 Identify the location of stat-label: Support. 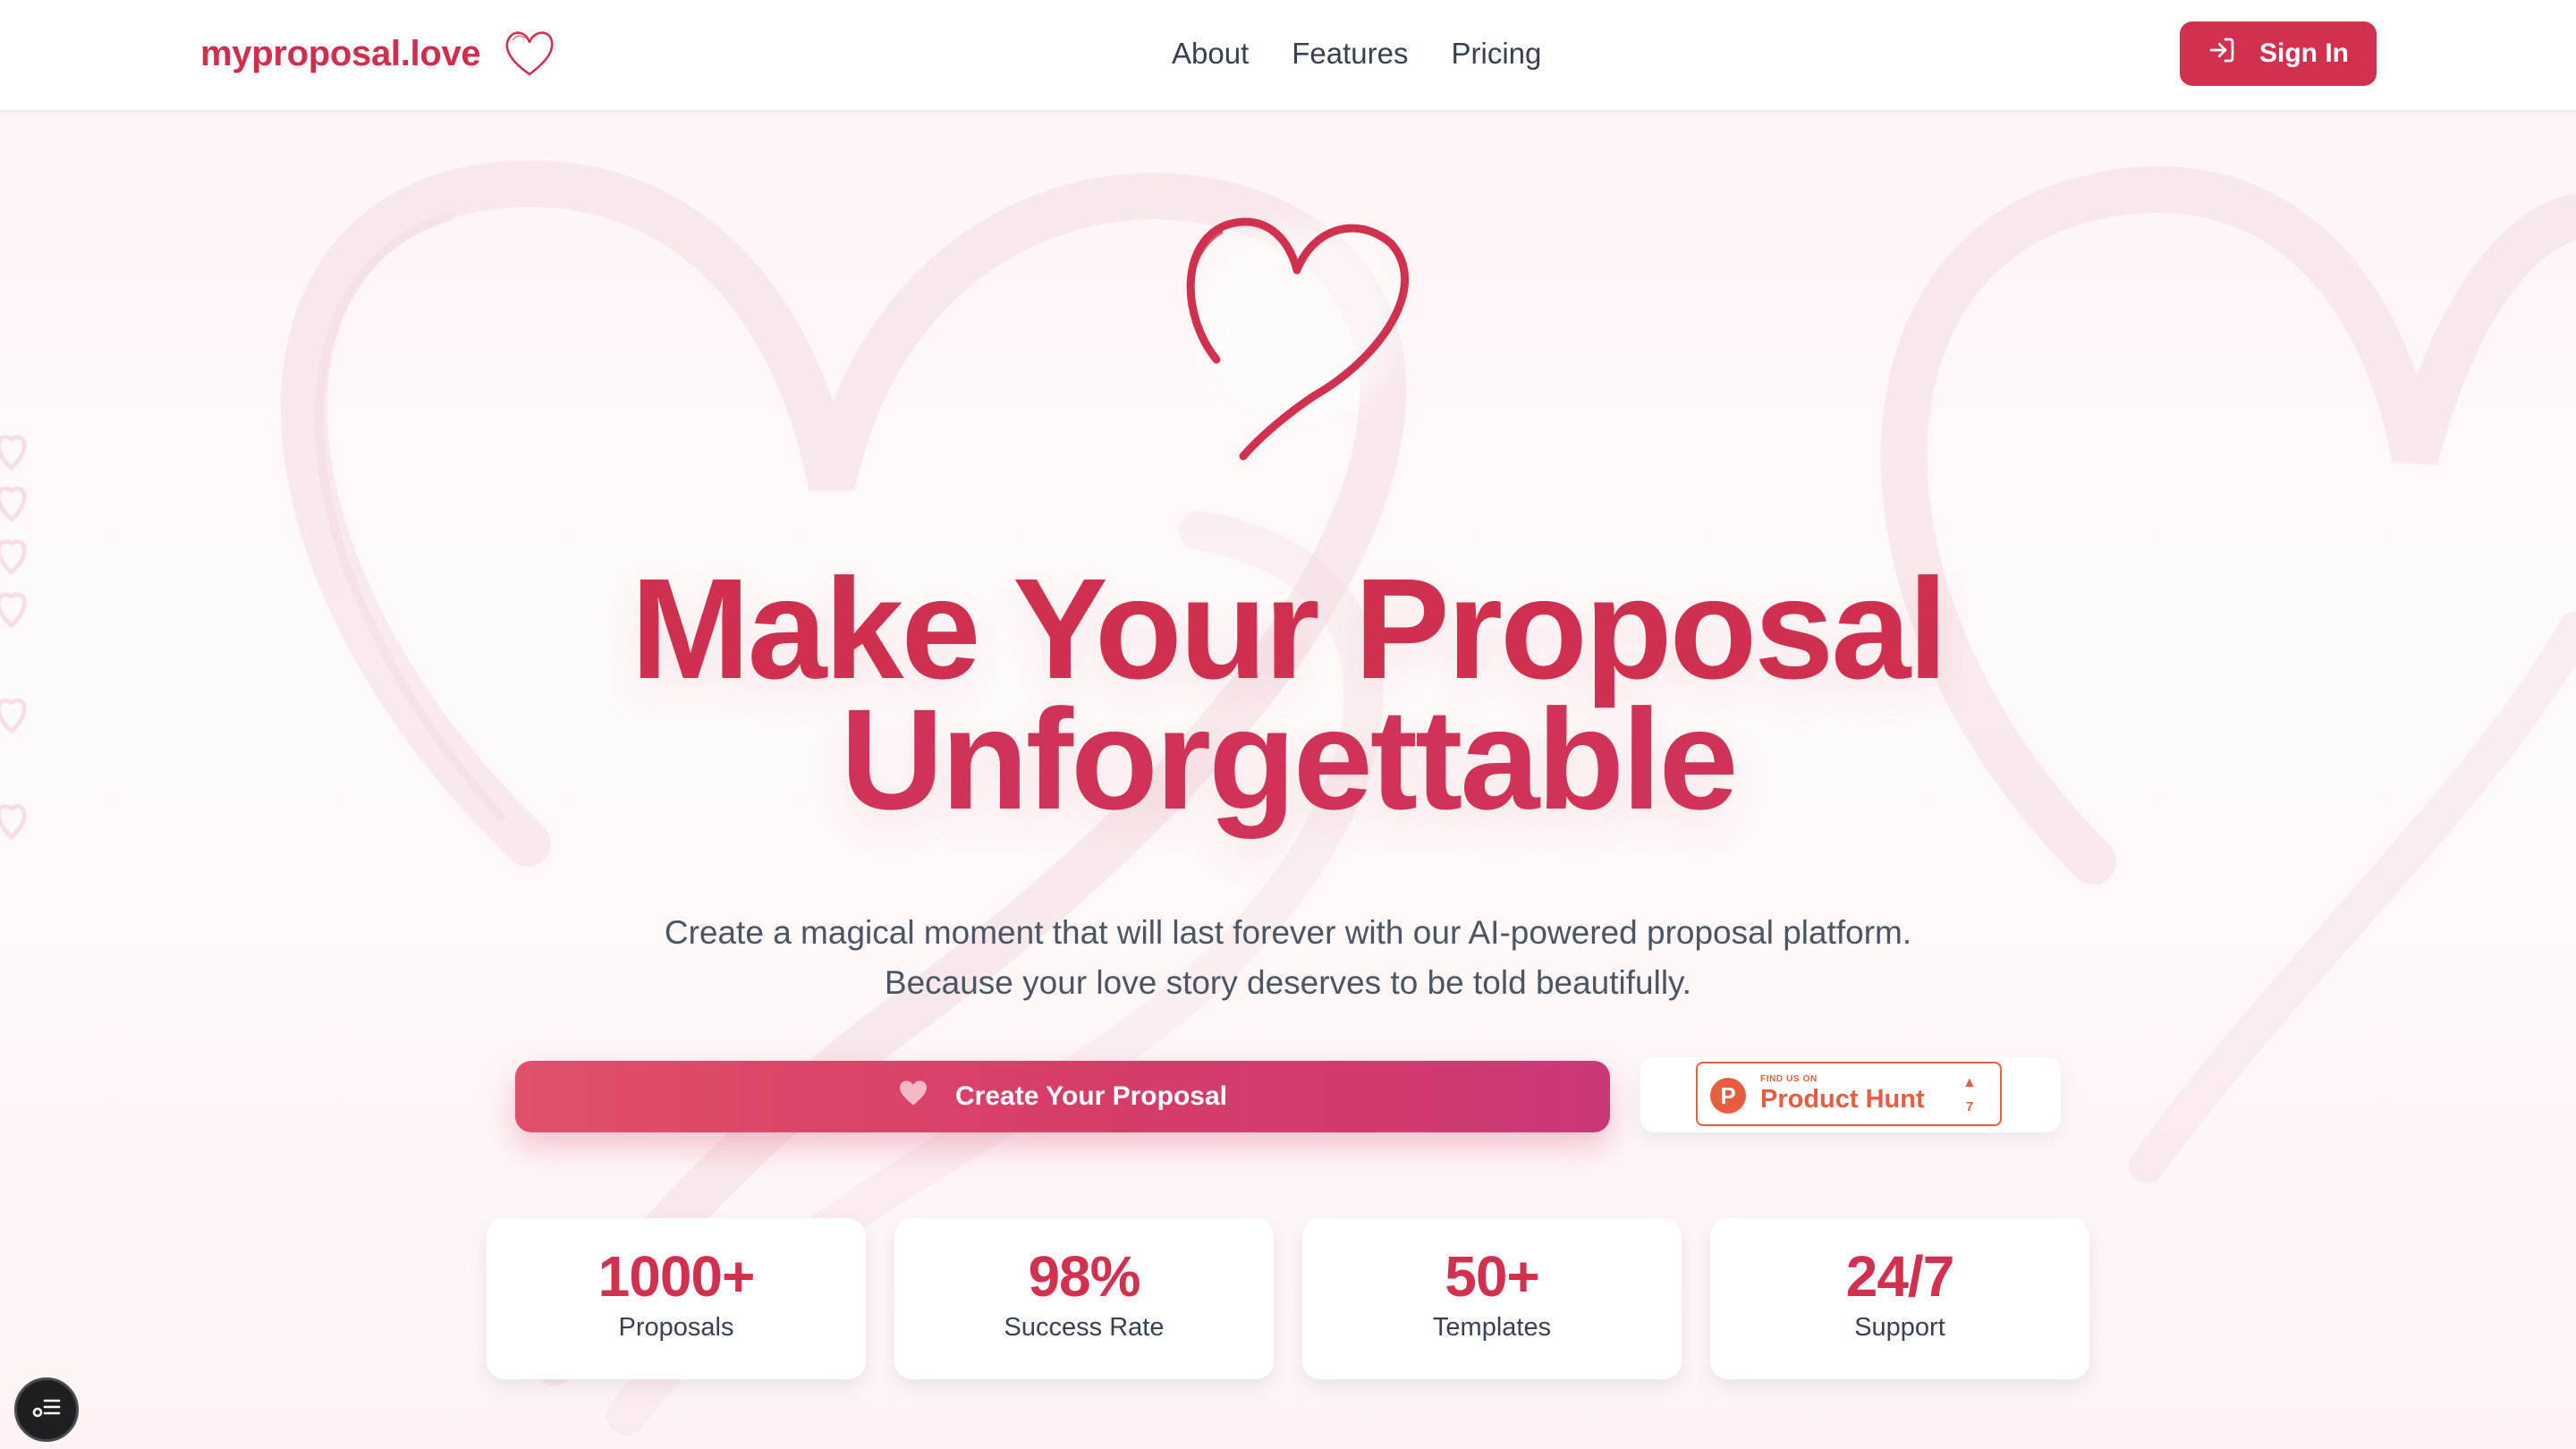
(1899, 1327).